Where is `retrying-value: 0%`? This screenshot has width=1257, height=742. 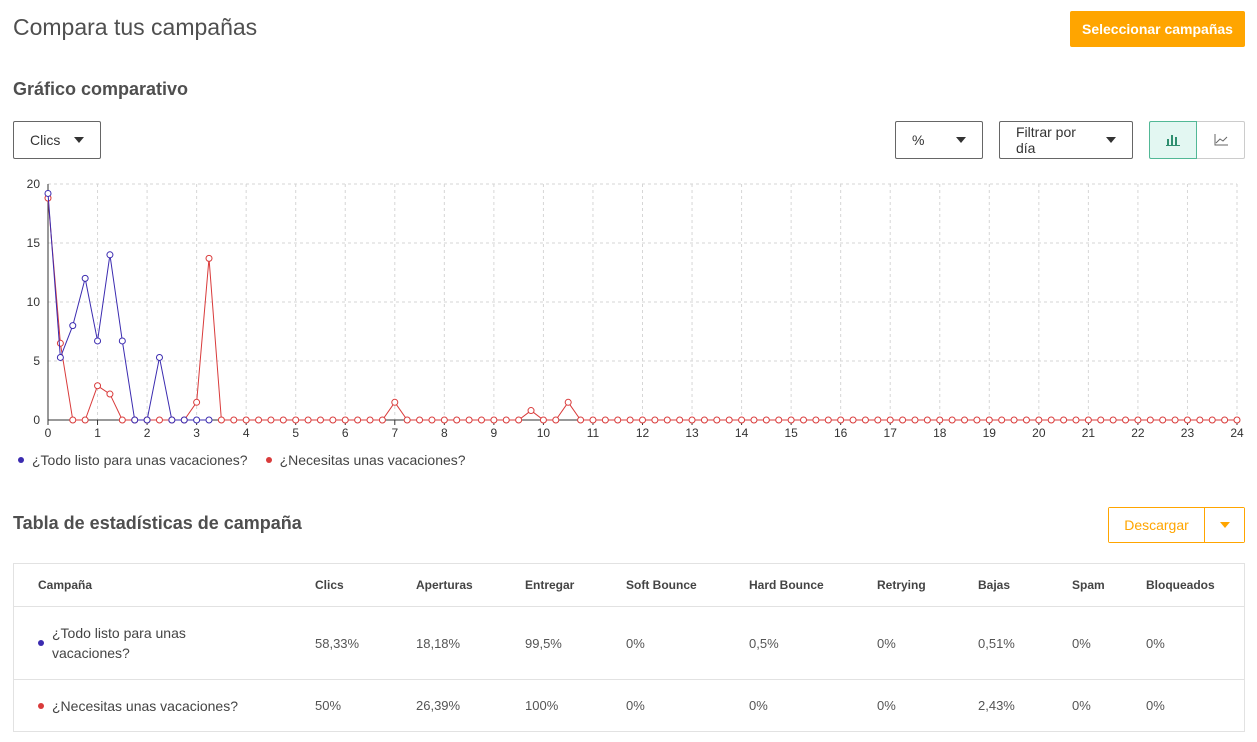
retrying-value: 0% is located at coordinates (886, 643).